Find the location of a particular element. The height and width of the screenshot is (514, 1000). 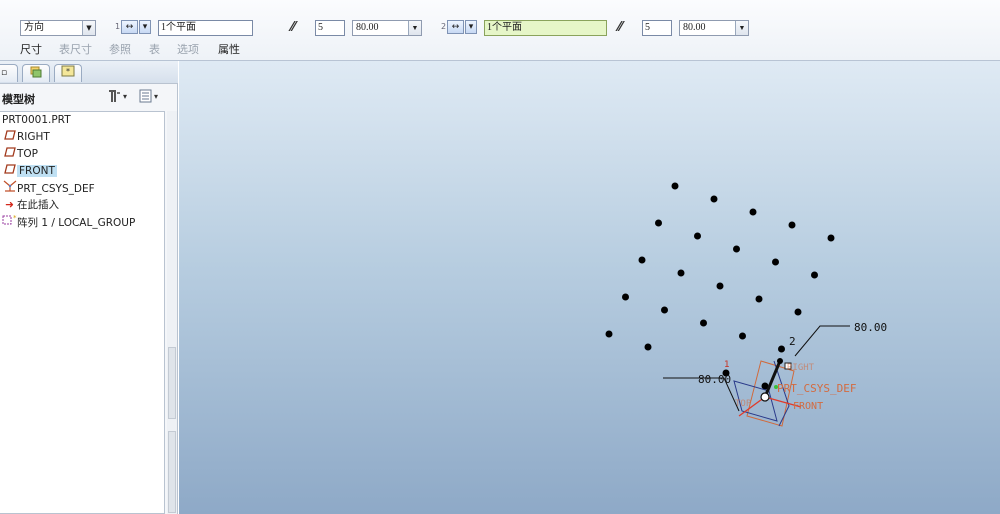

splitter-handle-top is located at coordinates (172, 383).